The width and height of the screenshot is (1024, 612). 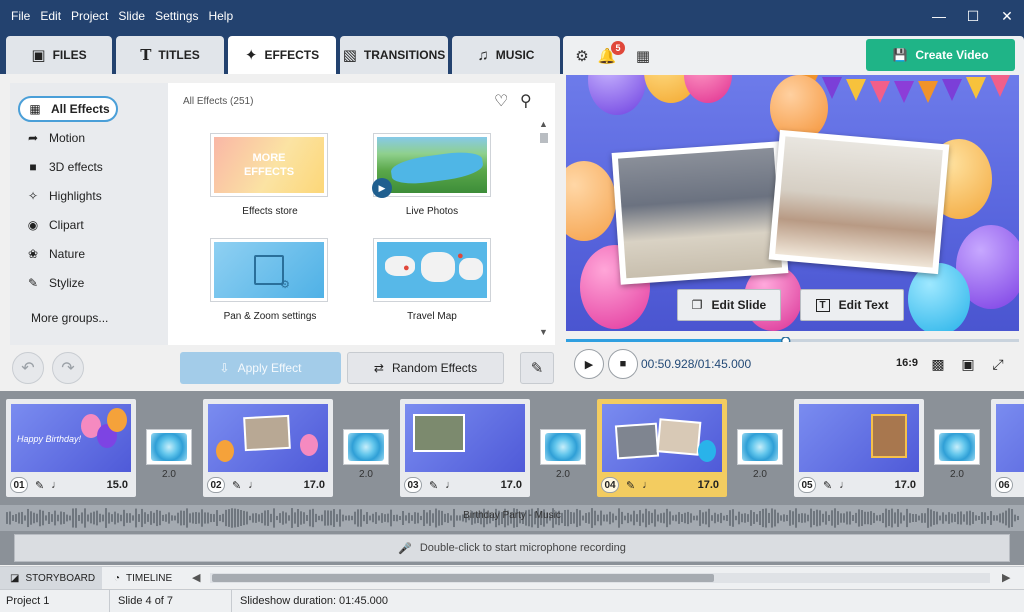 What do you see at coordinates (708, 485) in the screenshot?
I see `slide-duration: 17.0` at bounding box center [708, 485].